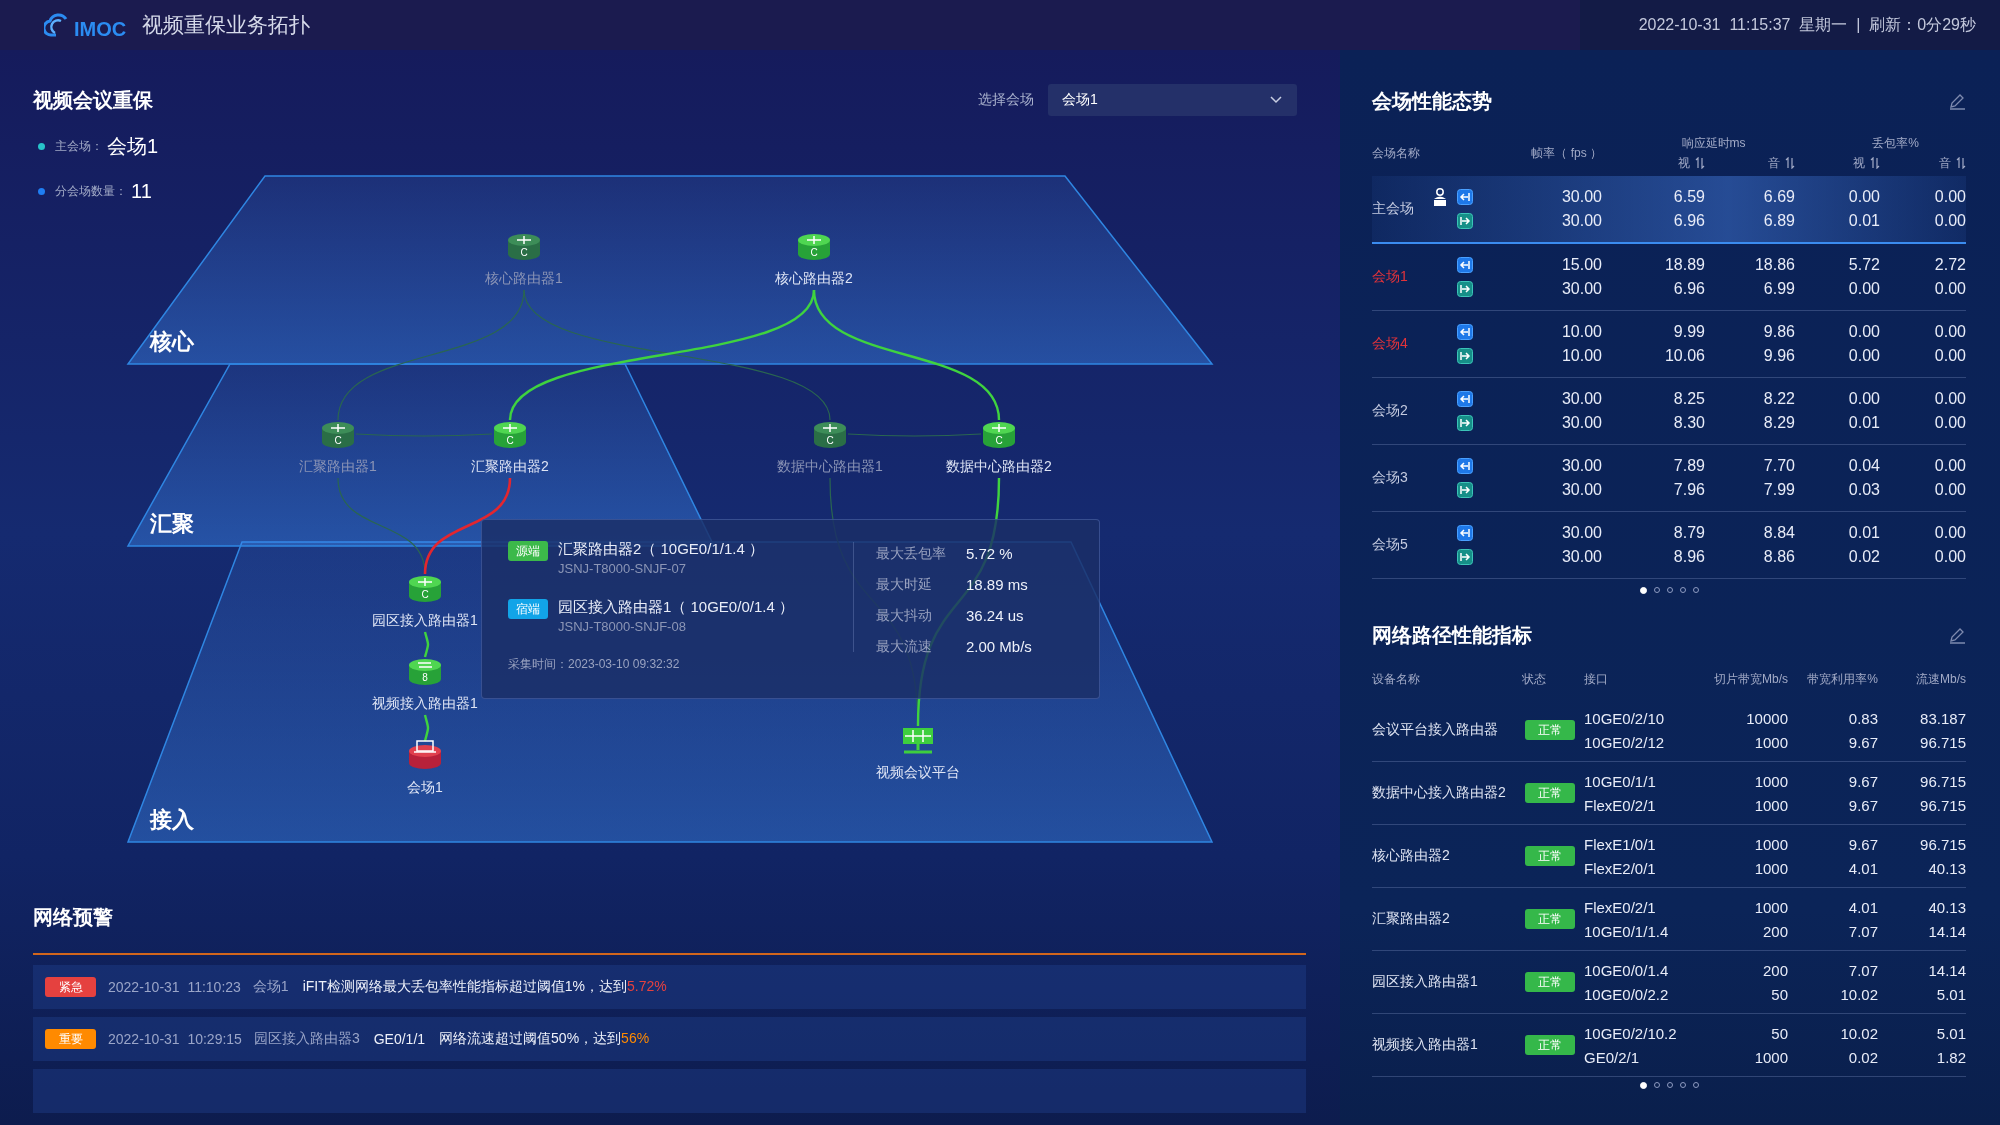 The height and width of the screenshot is (1125, 2000). I want to click on venue-name: 会场5, so click(1390, 545).